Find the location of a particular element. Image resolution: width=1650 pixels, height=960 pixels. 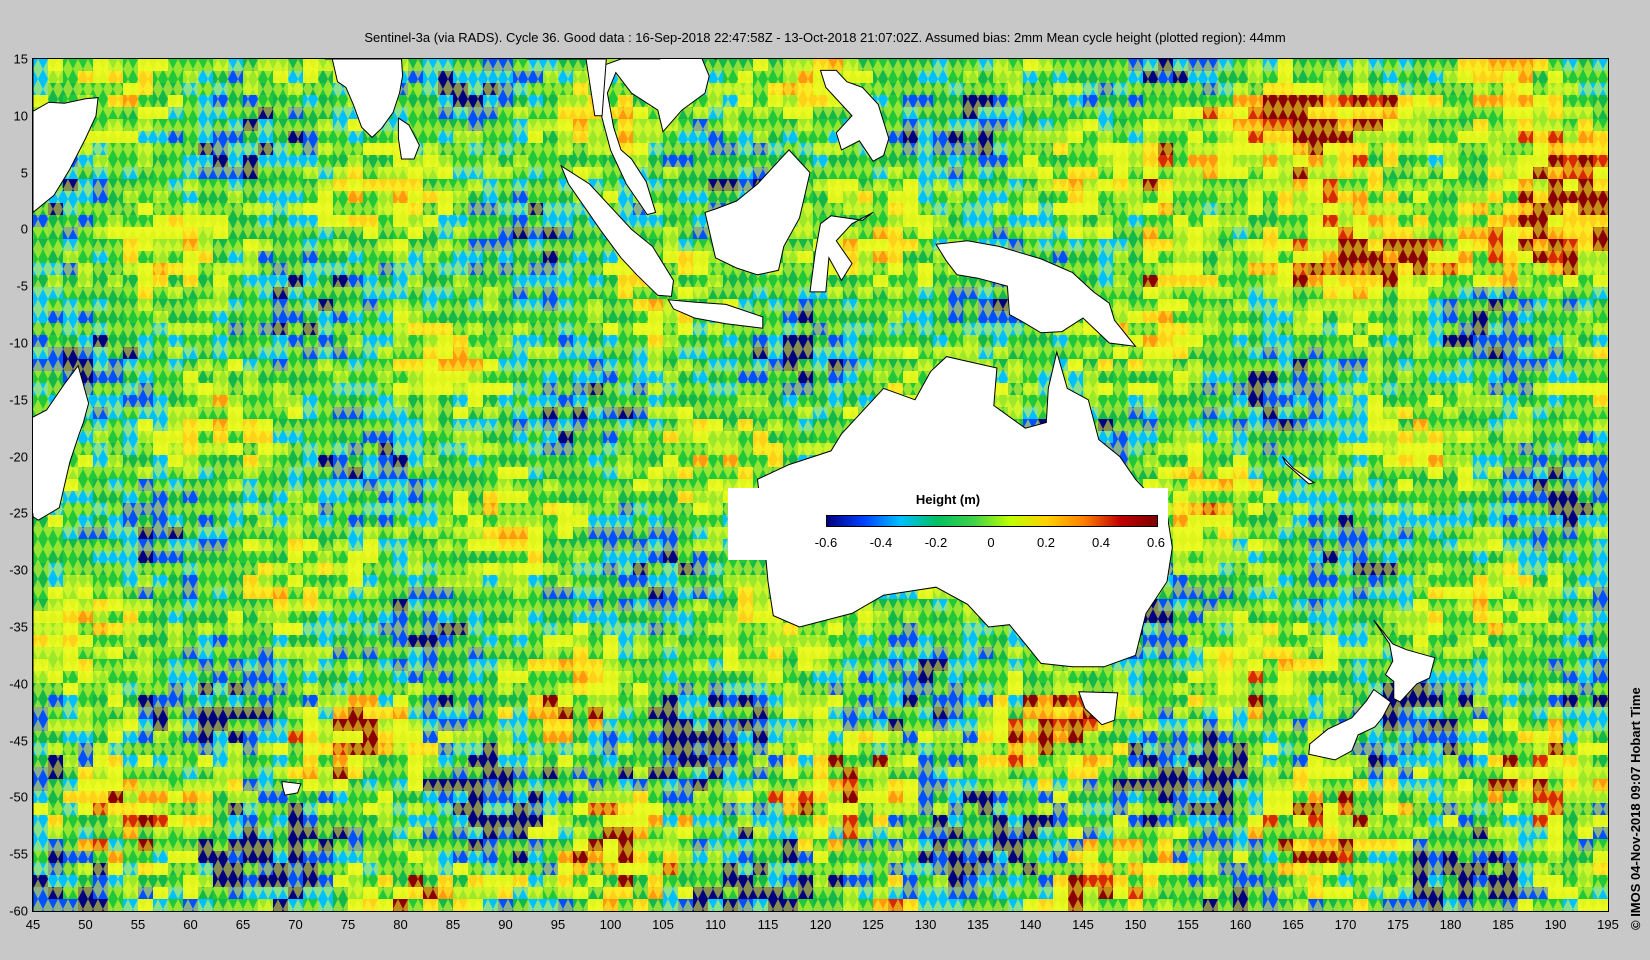

copyright-note: © IMOS 04-Nov-2018 09:07 Hobart Time is located at coordinates (1635, 808).